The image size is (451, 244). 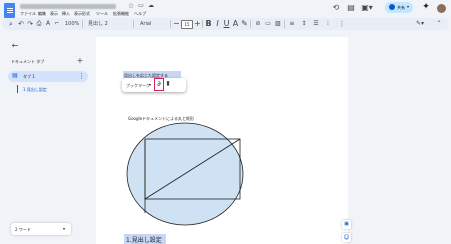 I want to click on word-count-box: 2 ワード ▾, so click(x=41, y=229).